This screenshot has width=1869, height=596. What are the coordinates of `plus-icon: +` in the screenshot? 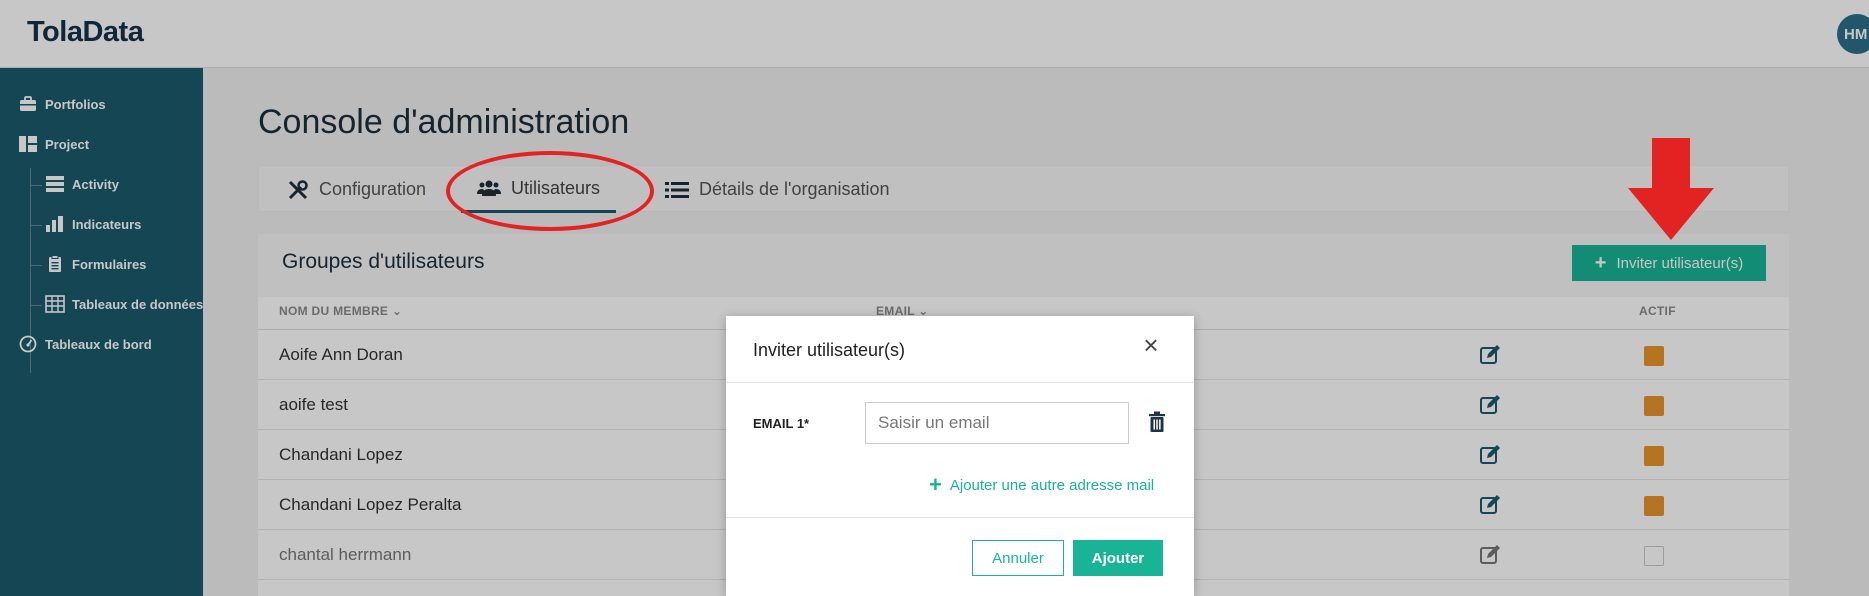 It's located at (935, 484).